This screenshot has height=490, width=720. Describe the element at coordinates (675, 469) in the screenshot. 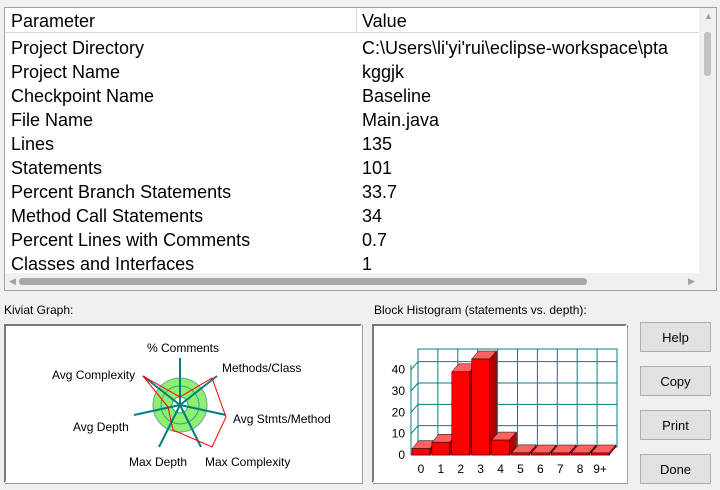

I see `done-button: Done` at that location.